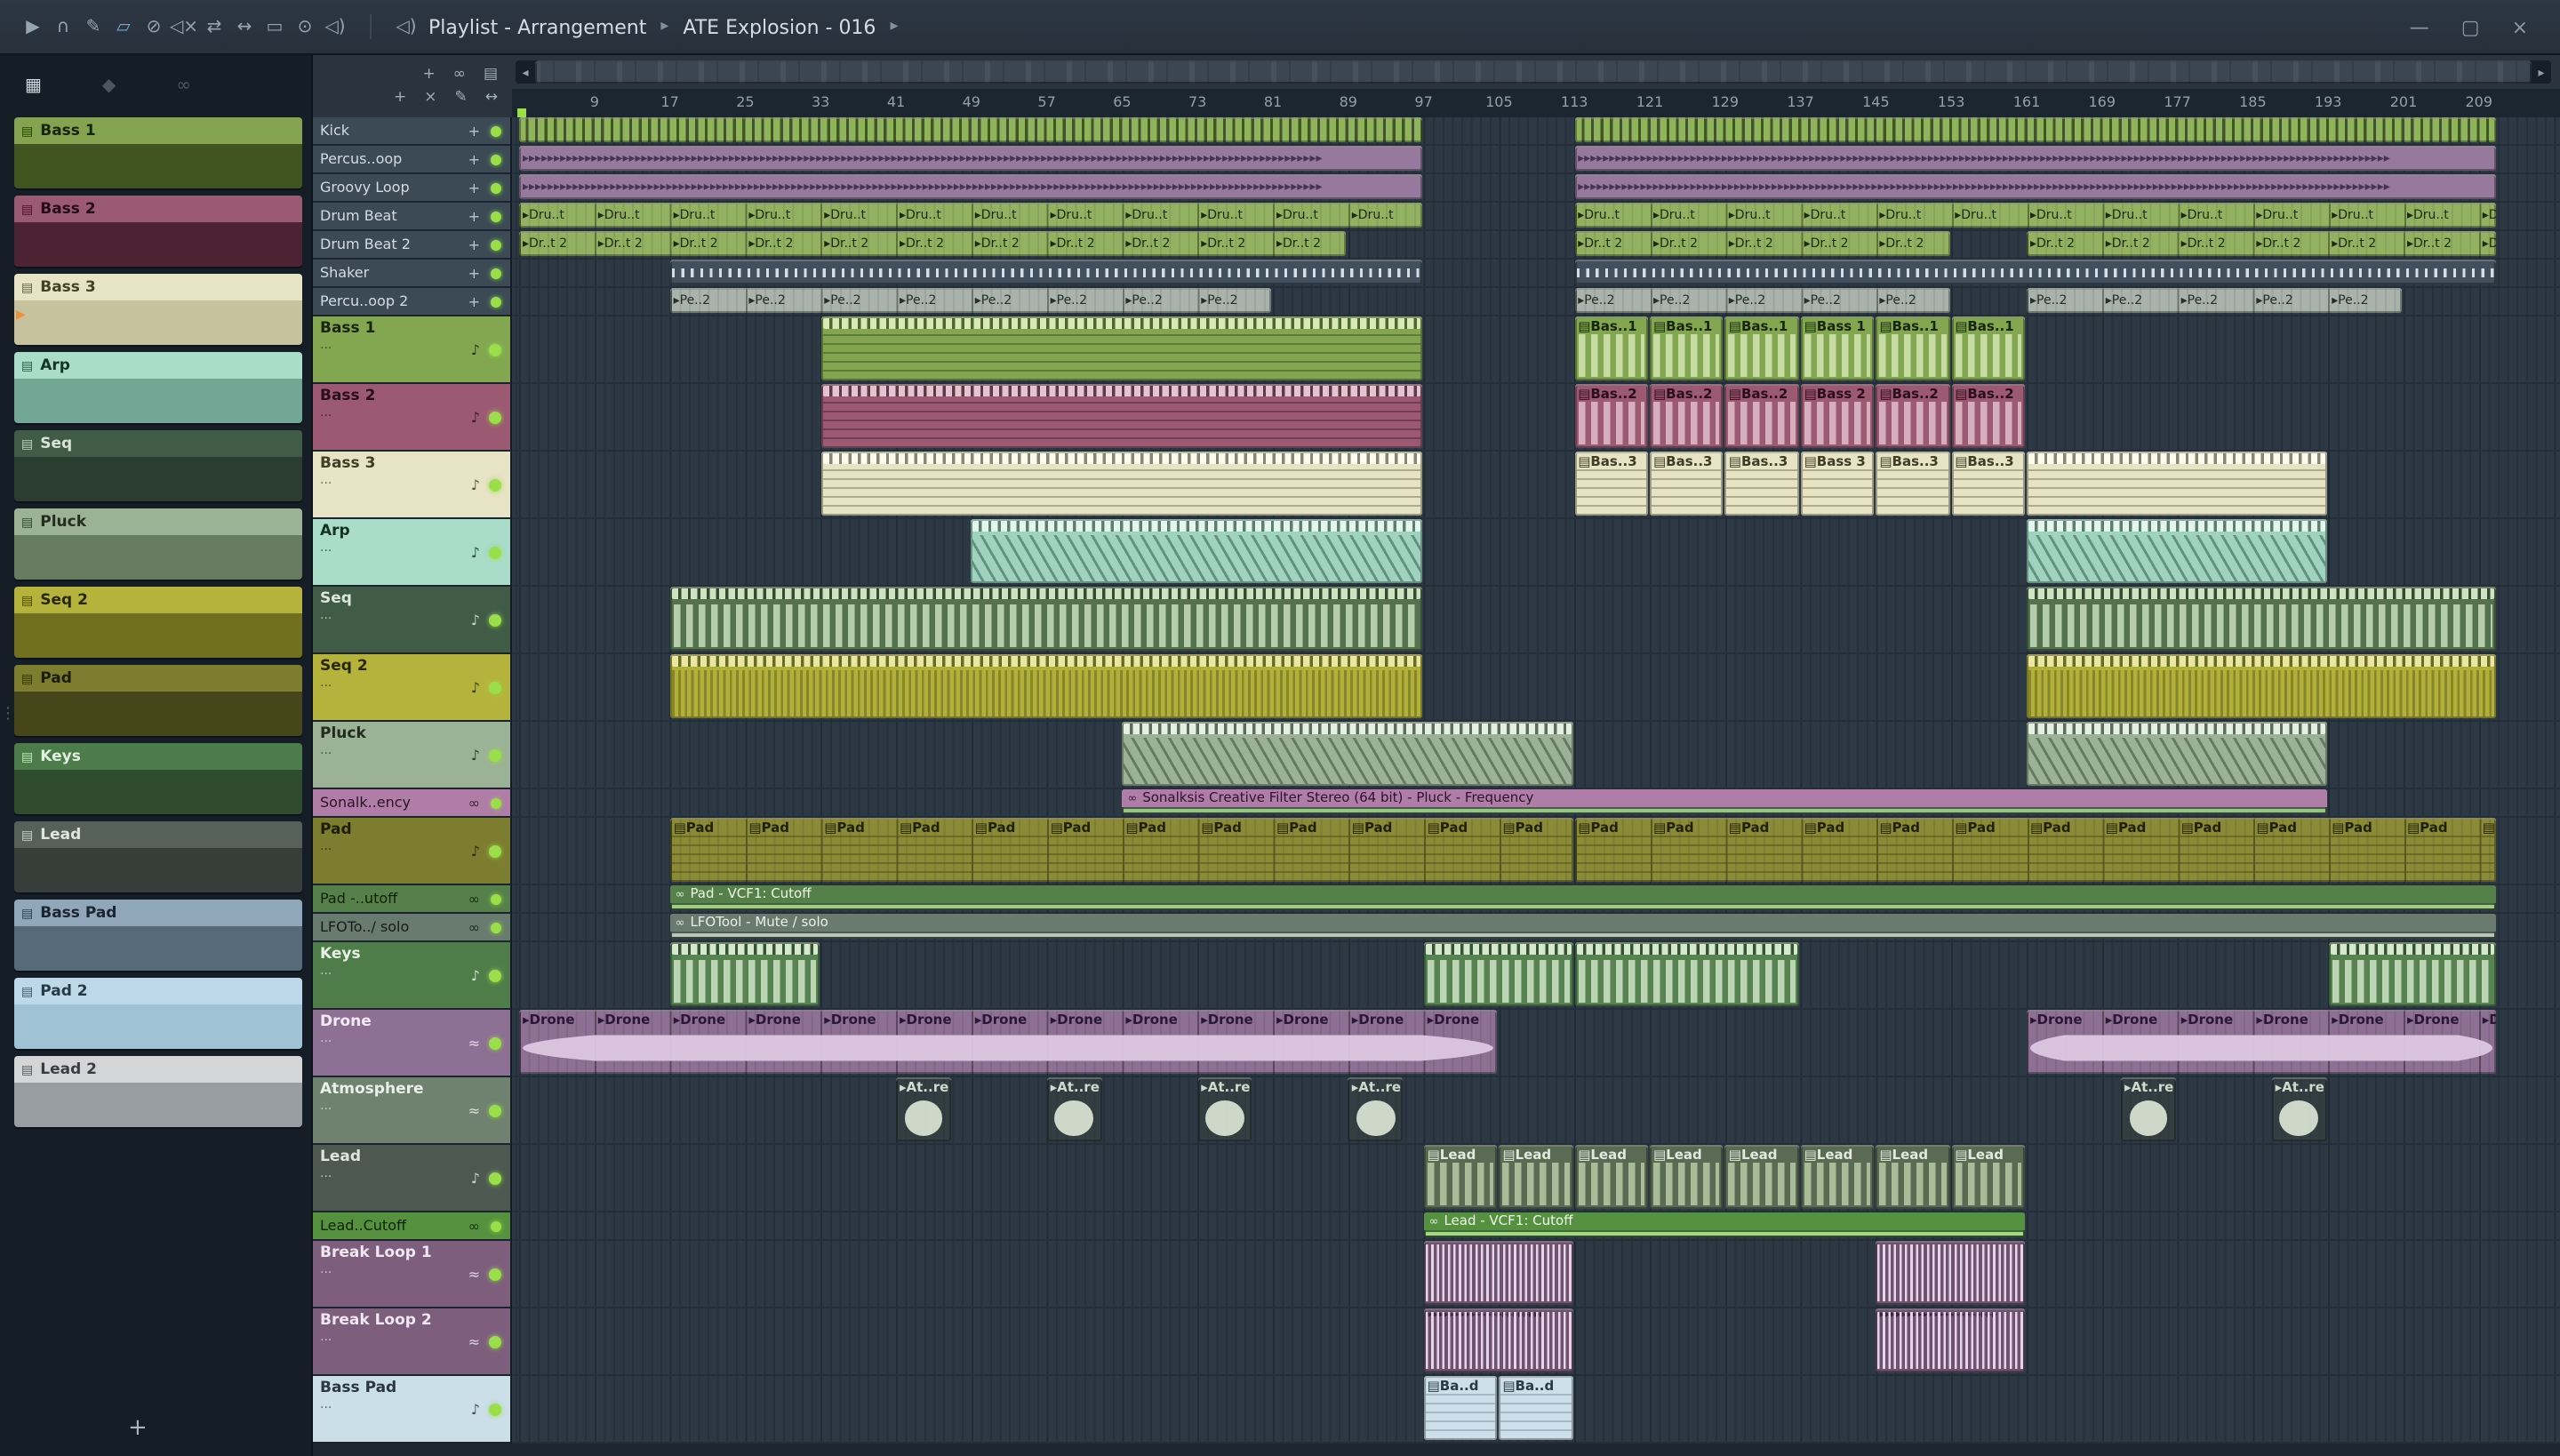 This screenshot has height=1456, width=2560. I want to click on zoom-icon: ⊙, so click(305, 27).